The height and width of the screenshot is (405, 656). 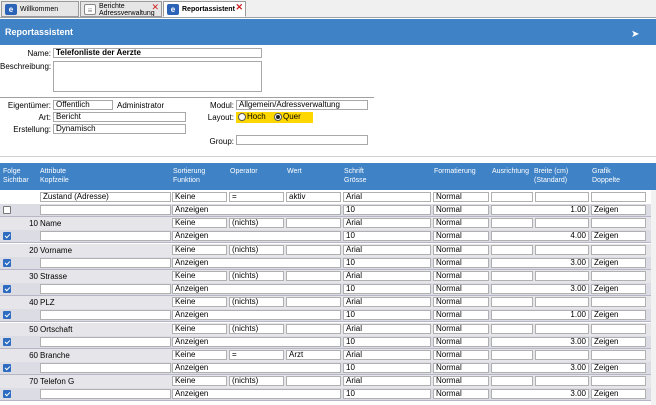 I want to click on modul-field: Allgemein/Adressverwaltung, so click(x=302, y=105).